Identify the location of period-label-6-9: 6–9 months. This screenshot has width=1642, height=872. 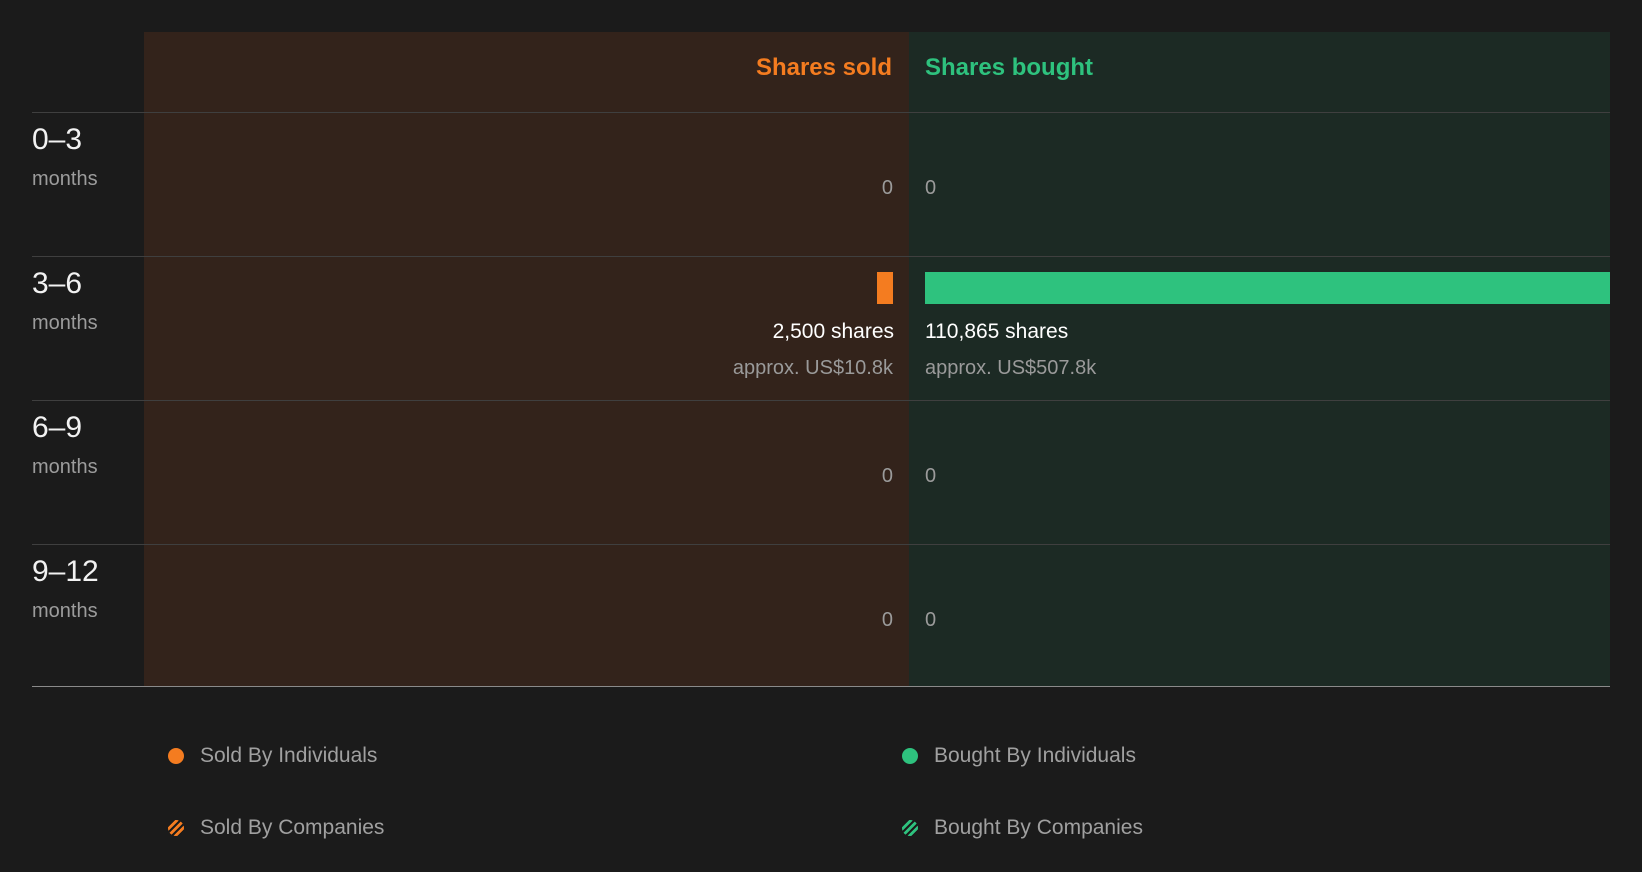
(65, 445).